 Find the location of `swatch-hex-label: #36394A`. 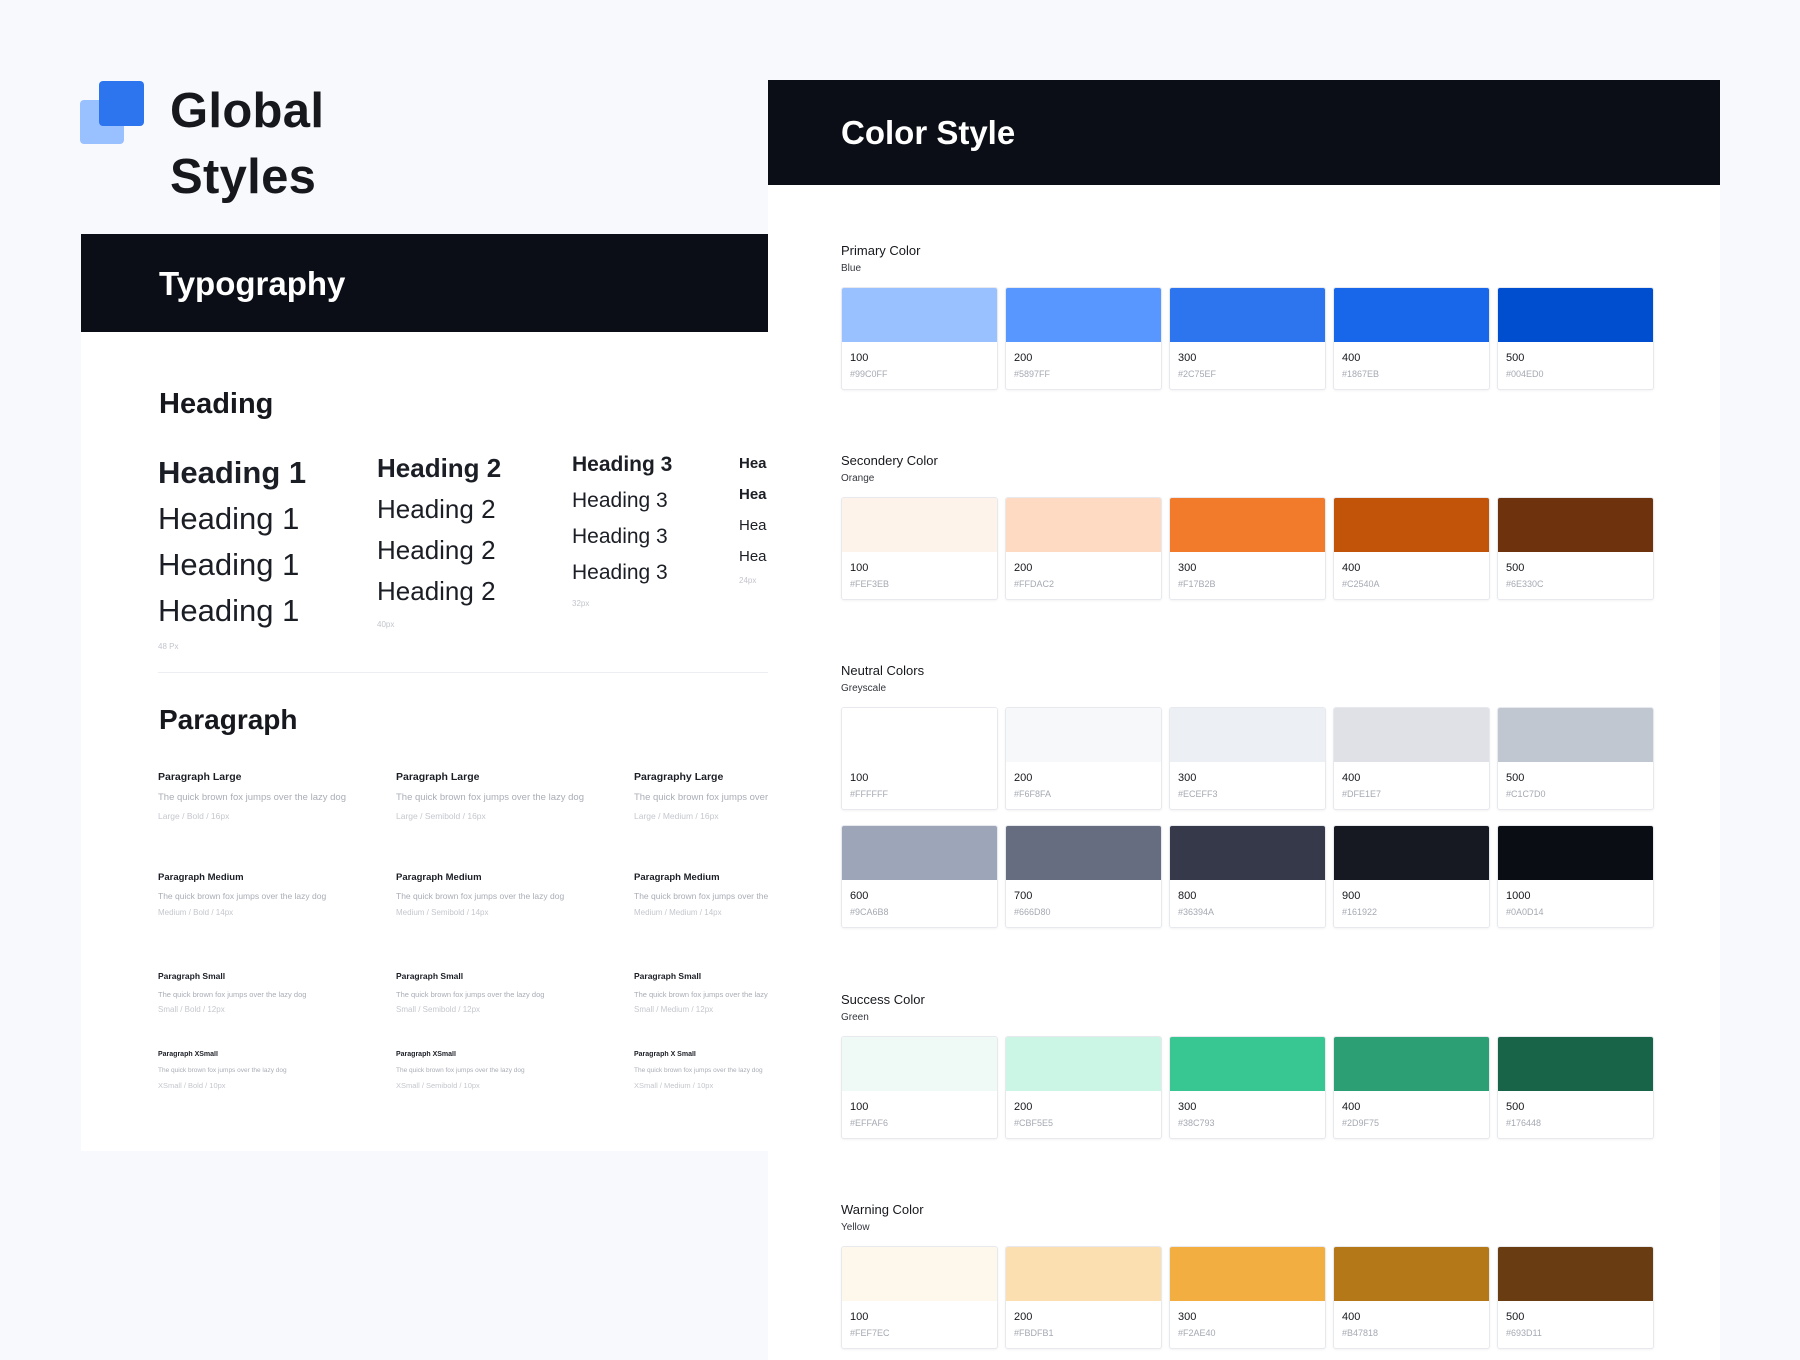

swatch-hex-label: #36394A is located at coordinates (1196, 912).